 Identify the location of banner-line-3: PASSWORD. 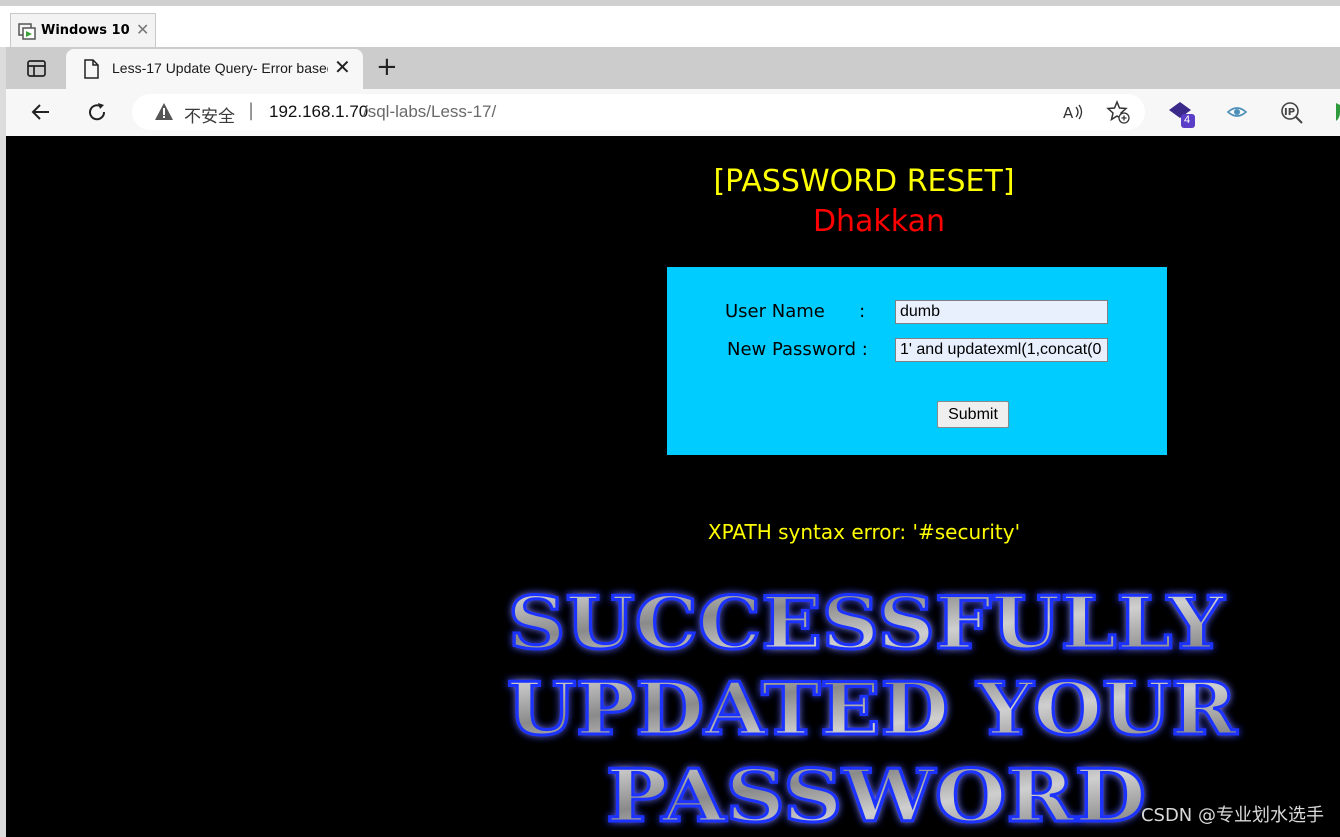
(876, 795).